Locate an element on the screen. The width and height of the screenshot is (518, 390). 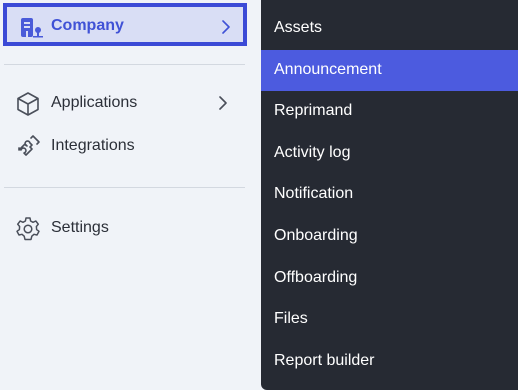
submenu-item-activity-log: Activity log is located at coordinates (389, 153).